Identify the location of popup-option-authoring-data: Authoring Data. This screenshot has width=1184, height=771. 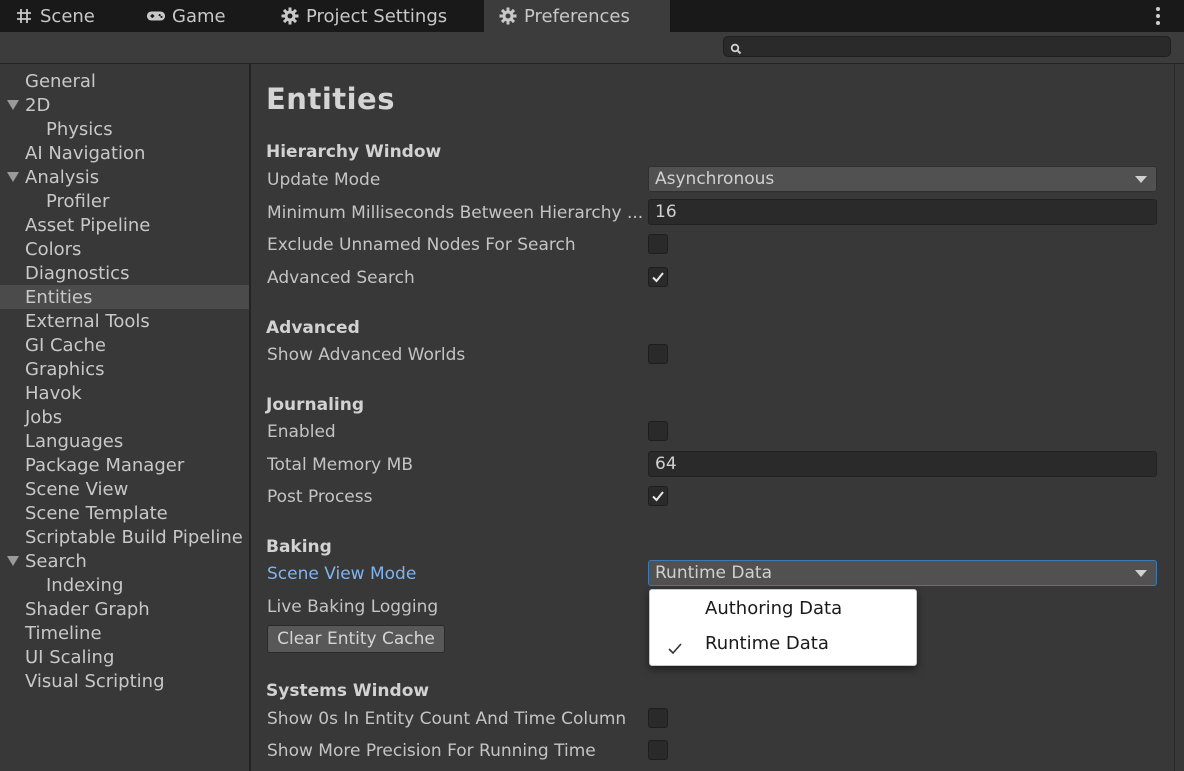
(783, 609).